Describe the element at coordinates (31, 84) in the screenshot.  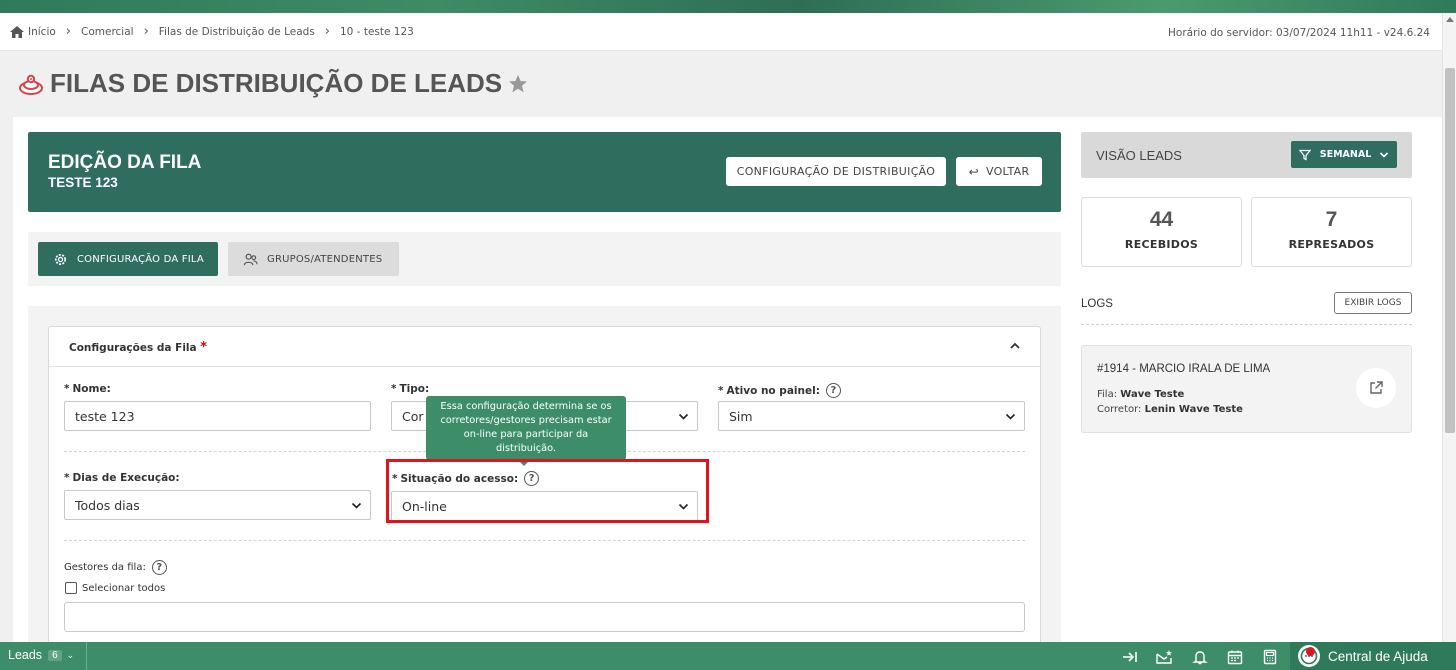
I see `queue-icon` at that location.